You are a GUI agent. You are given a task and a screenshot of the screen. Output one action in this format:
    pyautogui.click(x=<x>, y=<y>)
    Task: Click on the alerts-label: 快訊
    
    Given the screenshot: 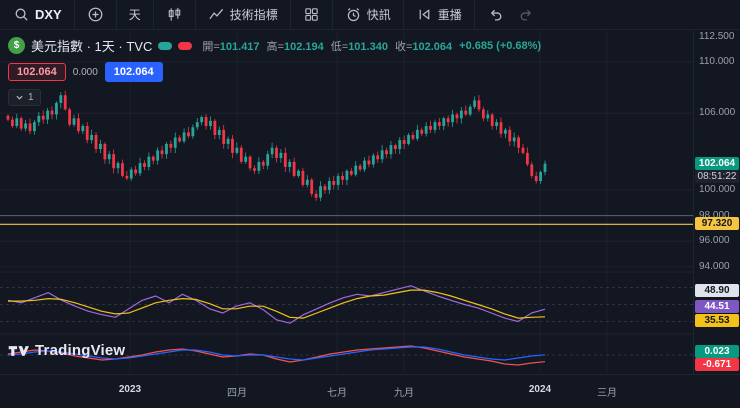 What is the action you would take?
    pyautogui.click(x=378, y=14)
    